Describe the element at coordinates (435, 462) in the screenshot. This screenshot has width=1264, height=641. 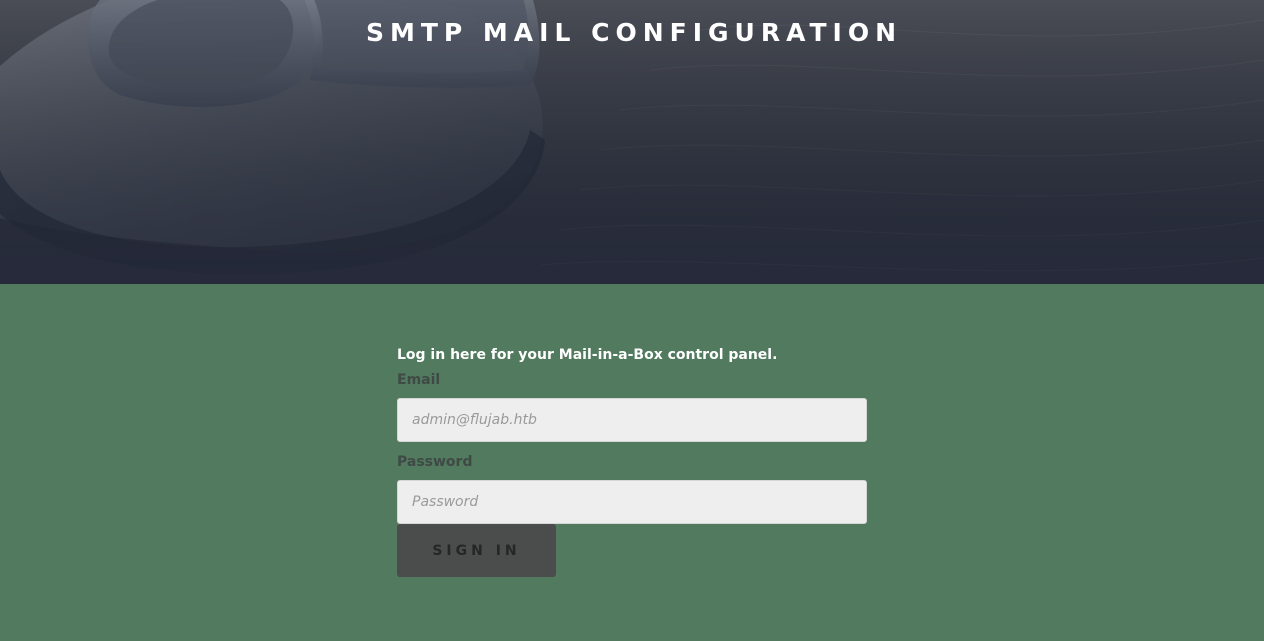
I see `password-label: Password` at that location.